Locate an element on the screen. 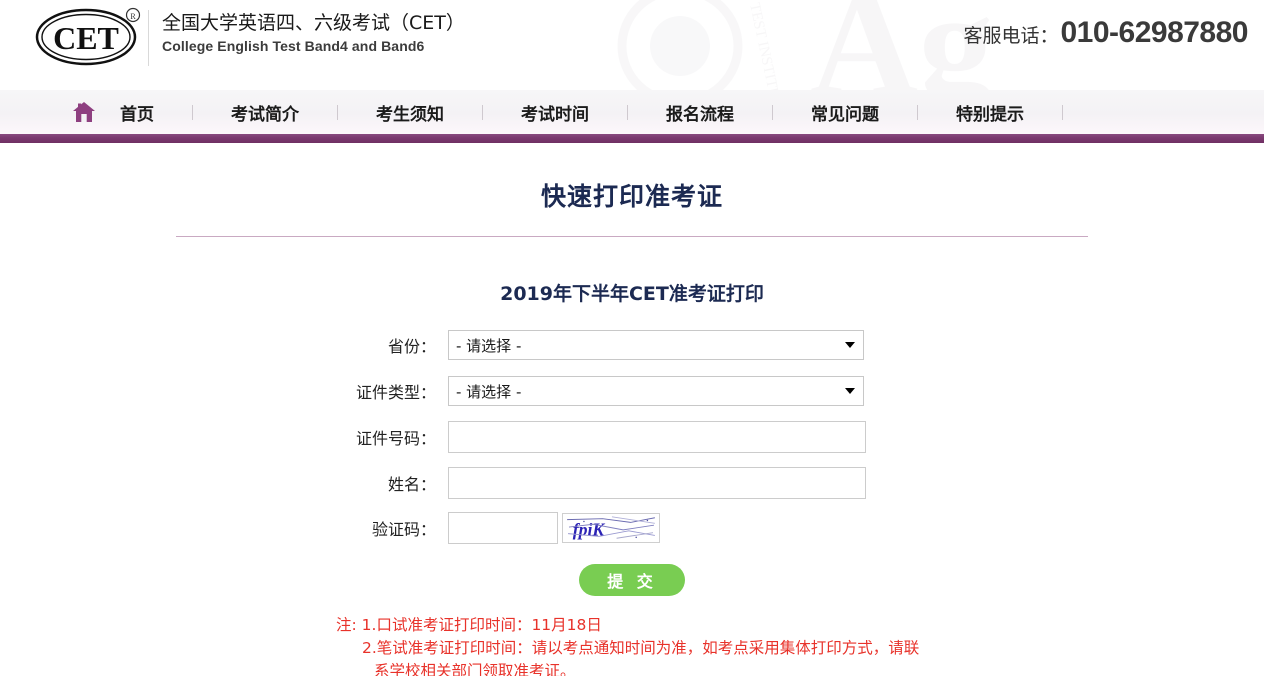 Image resolution: width=1264 pixels, height=676 pixels. svg-text: TEST INSTITUTE is located at coordinates (766, 46).